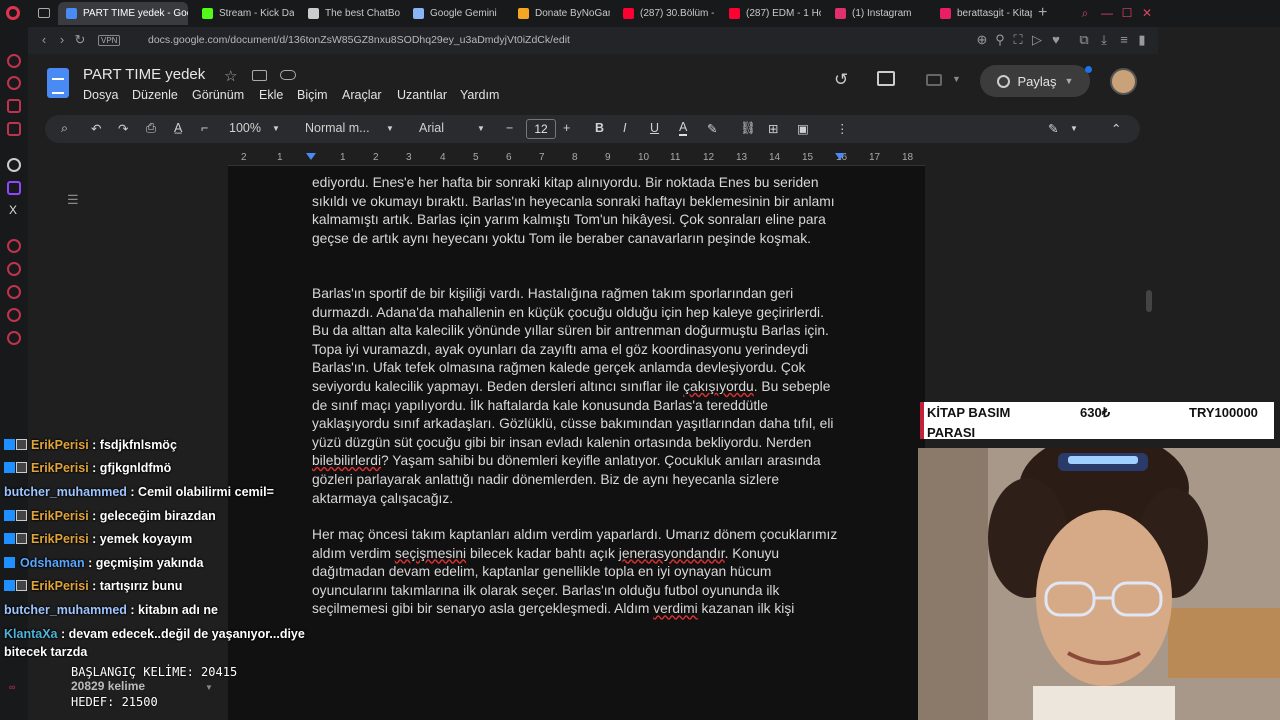 The width and height of the screenshot is (1280, 720). I want to click on browser-tab: PART TIME yedek - Goog, so click(123, 13).